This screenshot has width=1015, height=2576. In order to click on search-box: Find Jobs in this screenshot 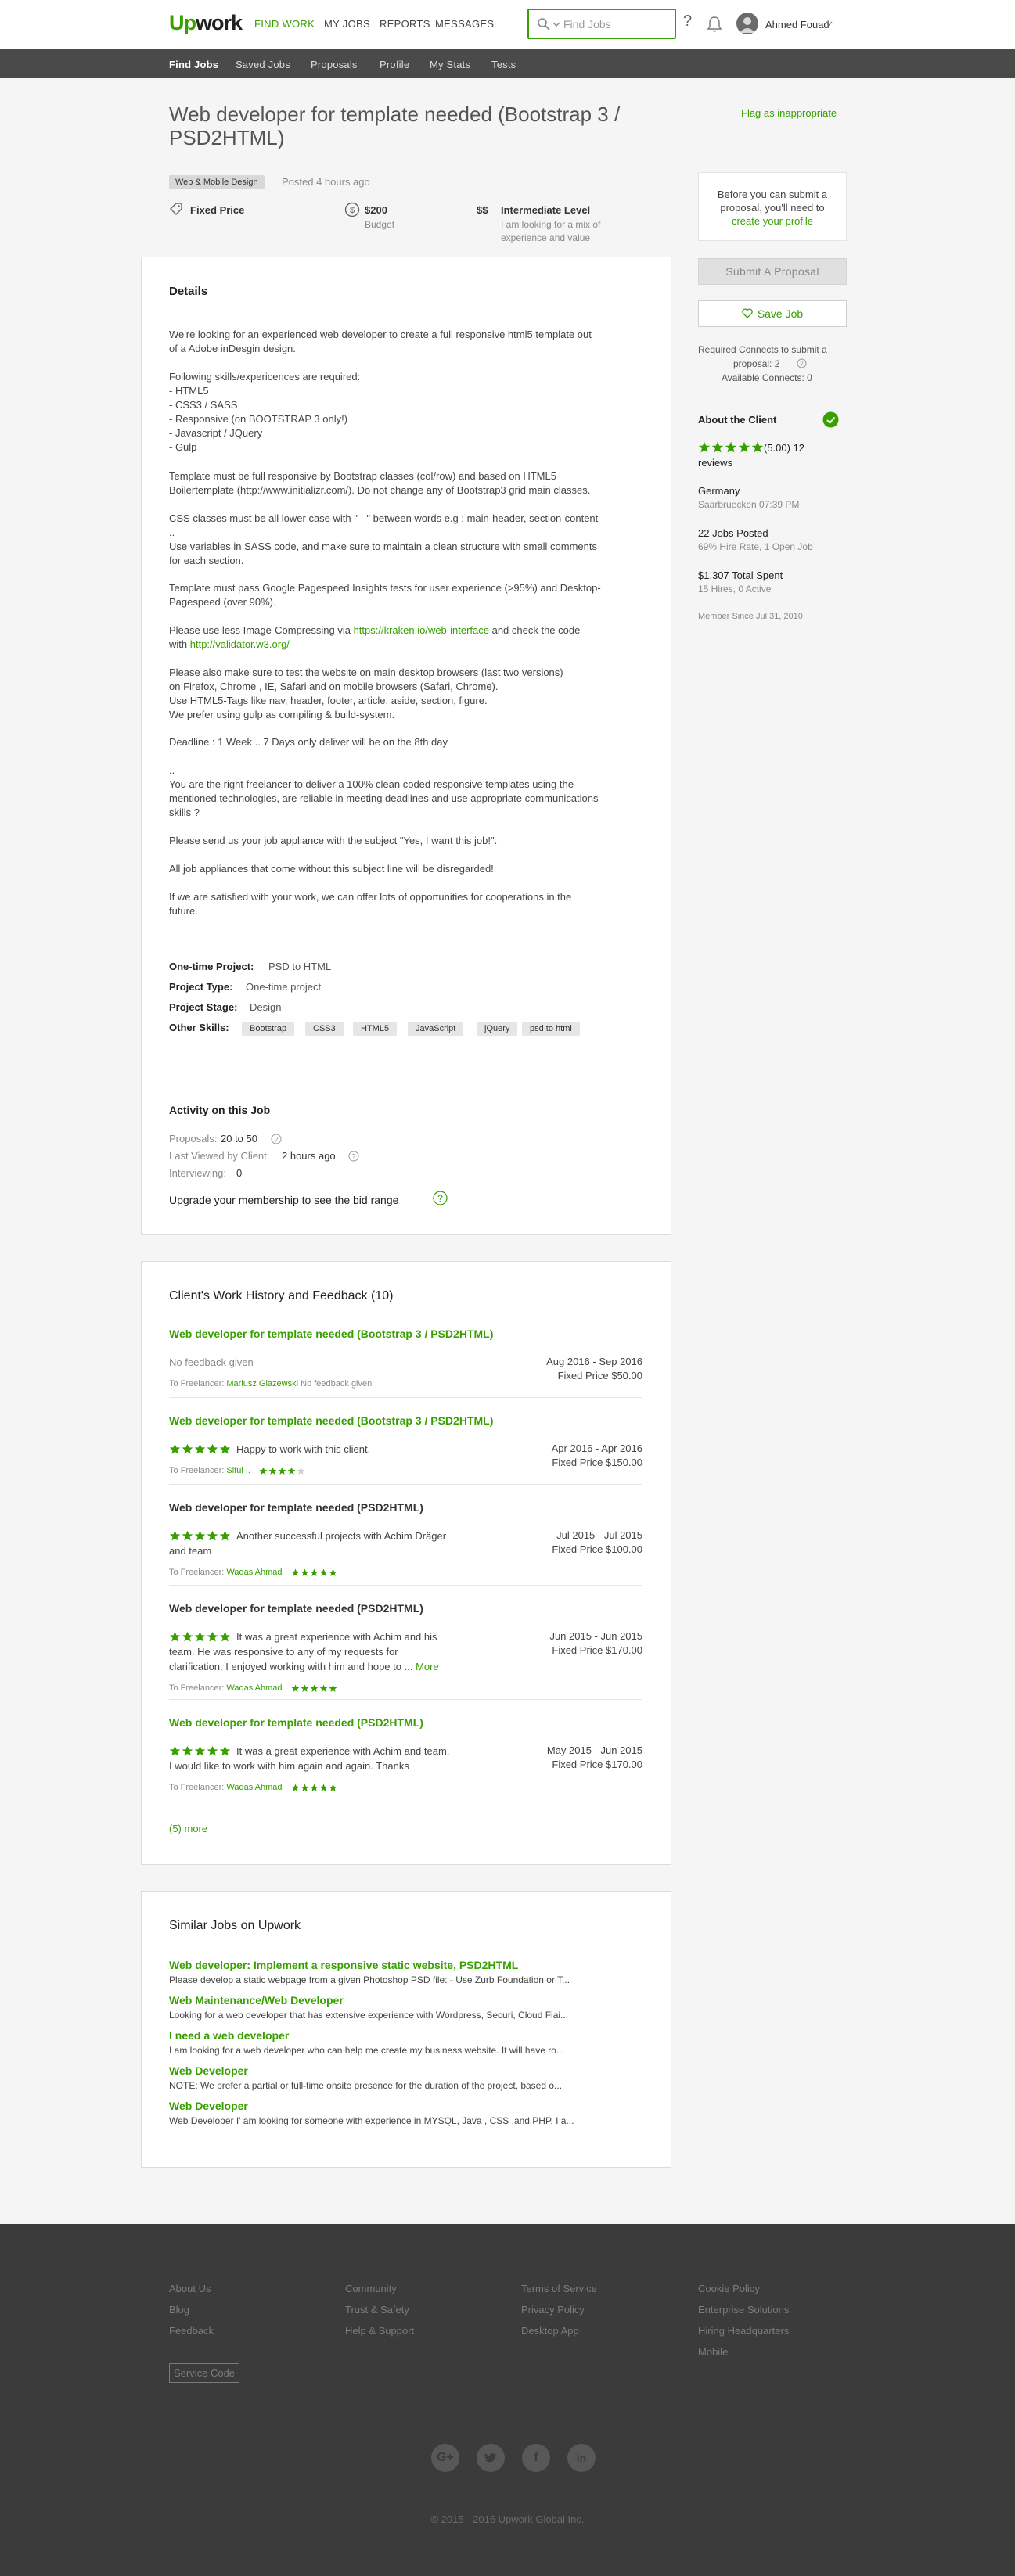, I will do `click(601, 24)`.